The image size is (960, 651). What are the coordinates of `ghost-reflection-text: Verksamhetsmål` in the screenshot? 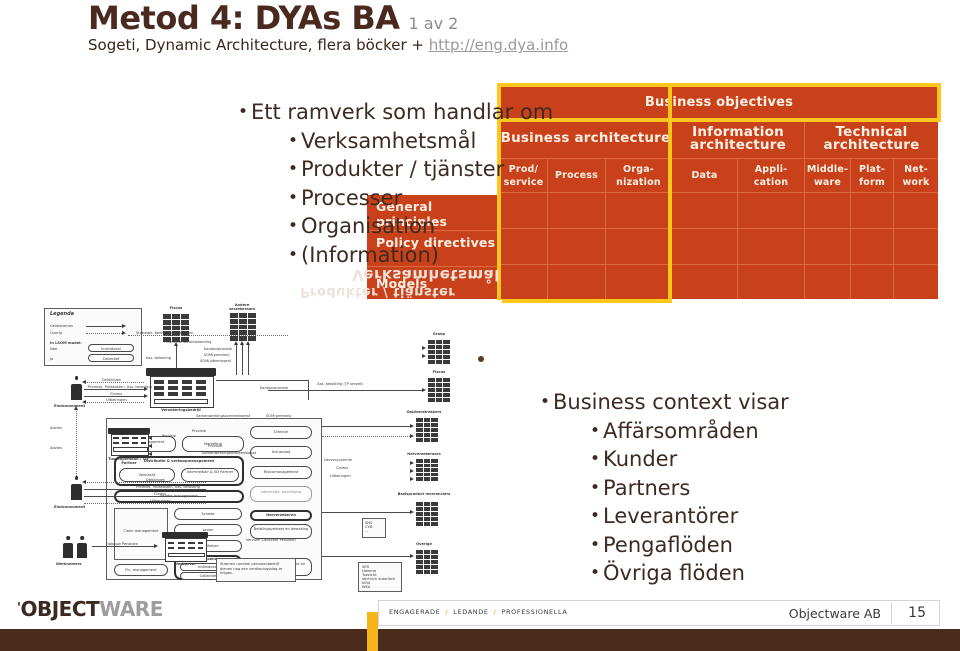 It's located at (426, 275).